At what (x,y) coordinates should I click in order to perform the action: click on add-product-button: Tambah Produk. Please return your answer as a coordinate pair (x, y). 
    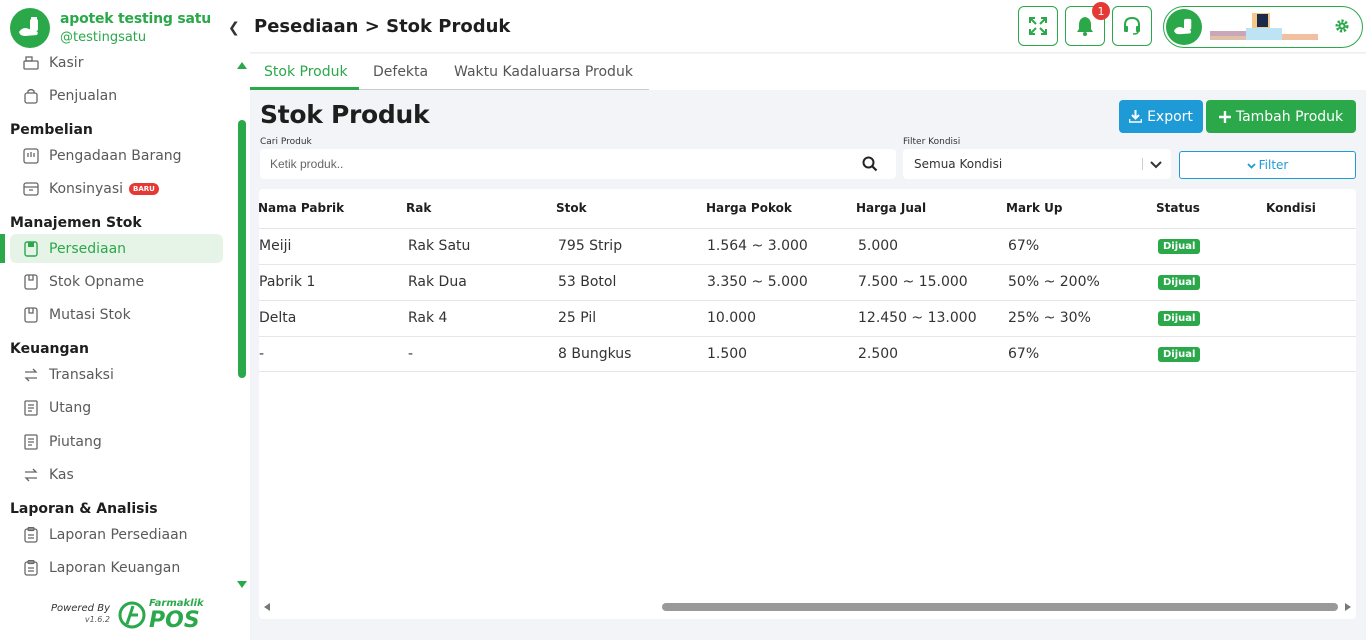
    Looking at the image, I should click on (1281, 116).